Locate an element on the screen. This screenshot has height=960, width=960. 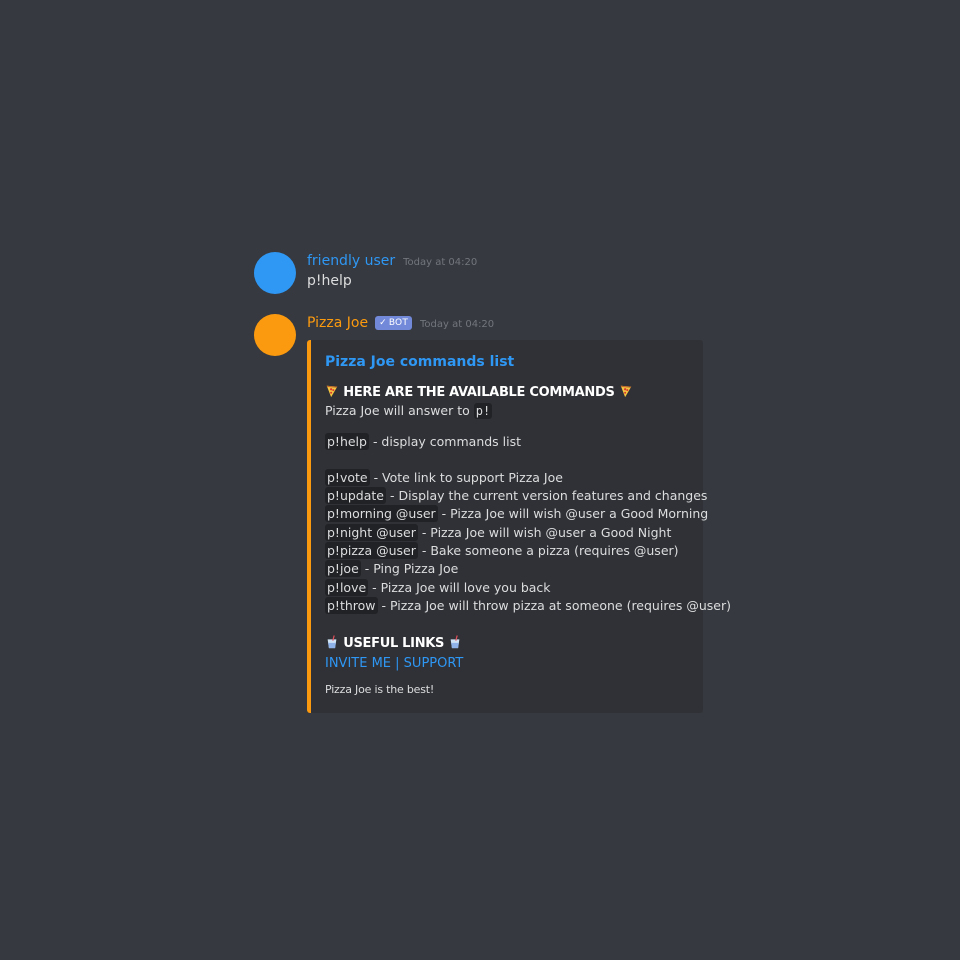
bot-badge: ✓ BOT is located at coordinates (394, 323).